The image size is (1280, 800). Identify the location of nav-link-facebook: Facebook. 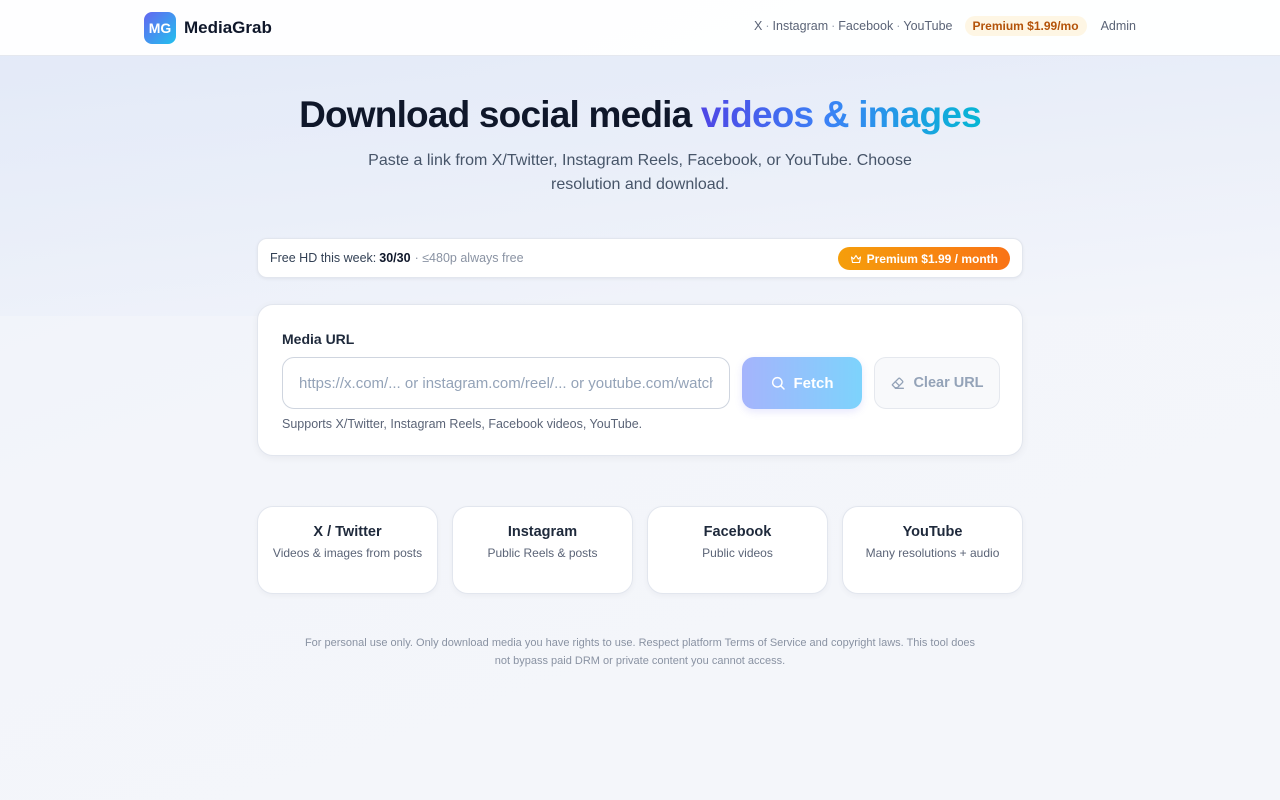
(865, 26).